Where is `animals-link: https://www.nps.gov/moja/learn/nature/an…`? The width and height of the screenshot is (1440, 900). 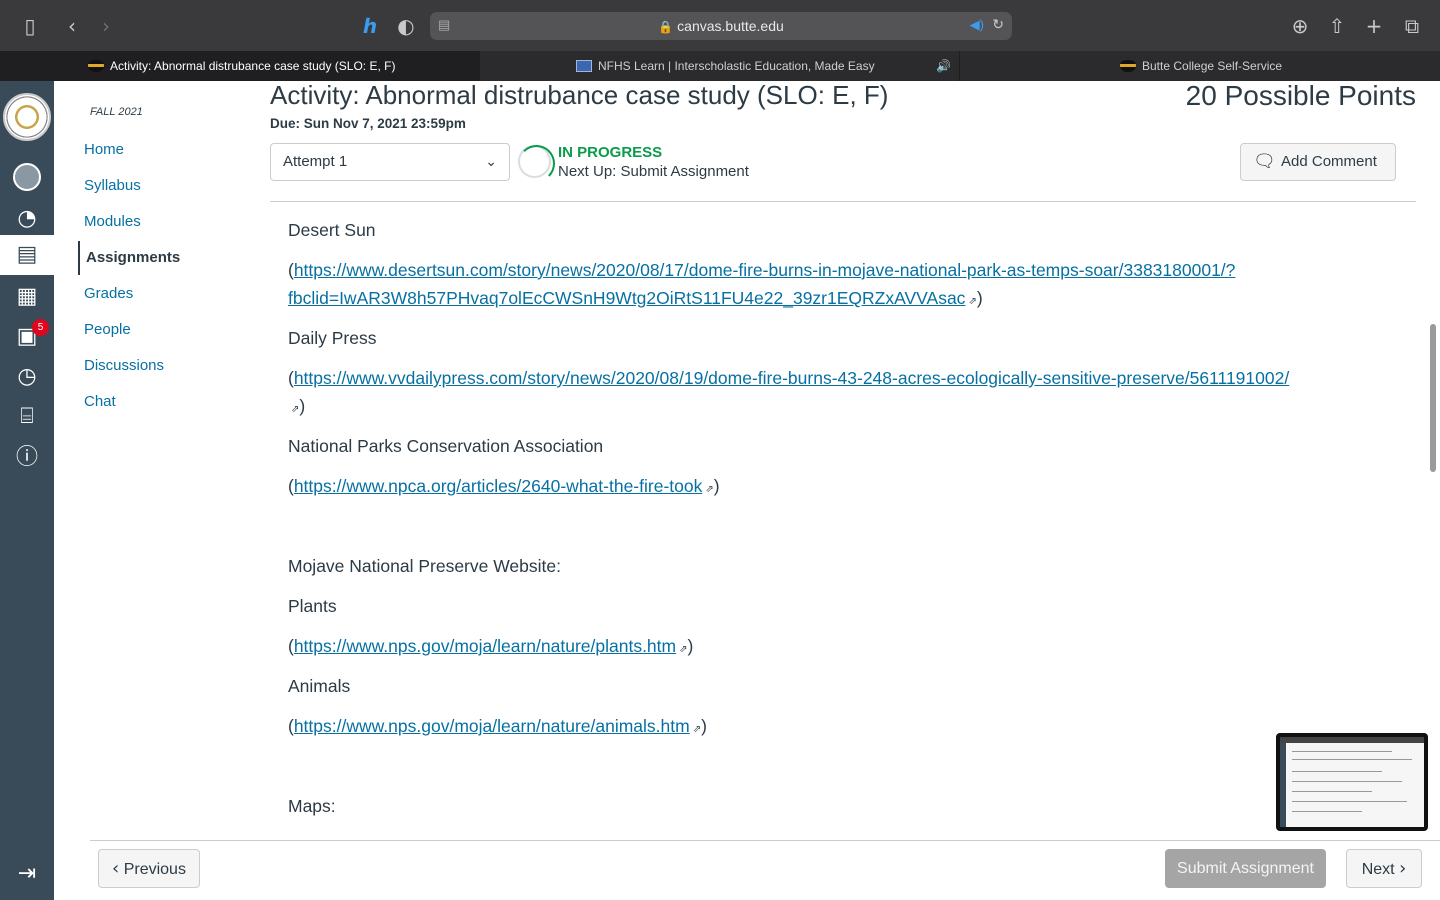
animals-link: https://www.nps.gov/moja/learn/nature/an… is located at coordinates (492, 726).